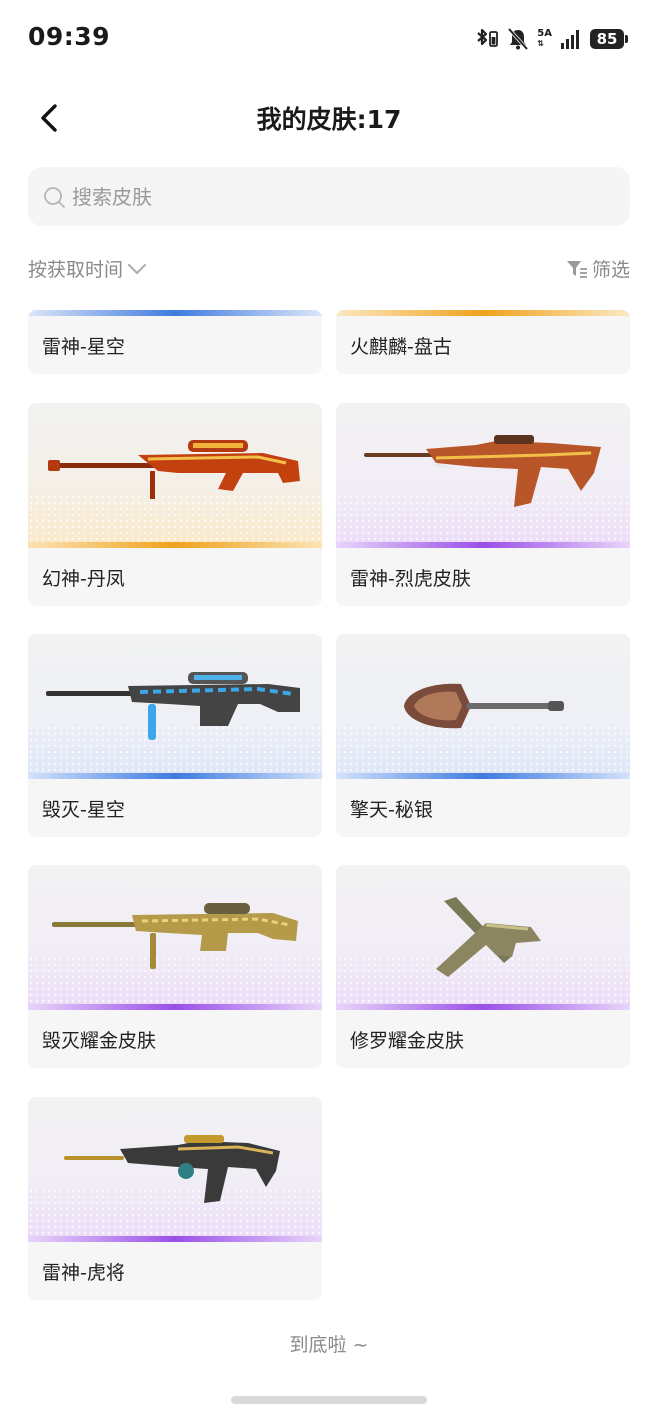 Image resolution: width=658 pixels, height=1416 pixels. I want to click on battery-icon: 85, so click(609, 39).